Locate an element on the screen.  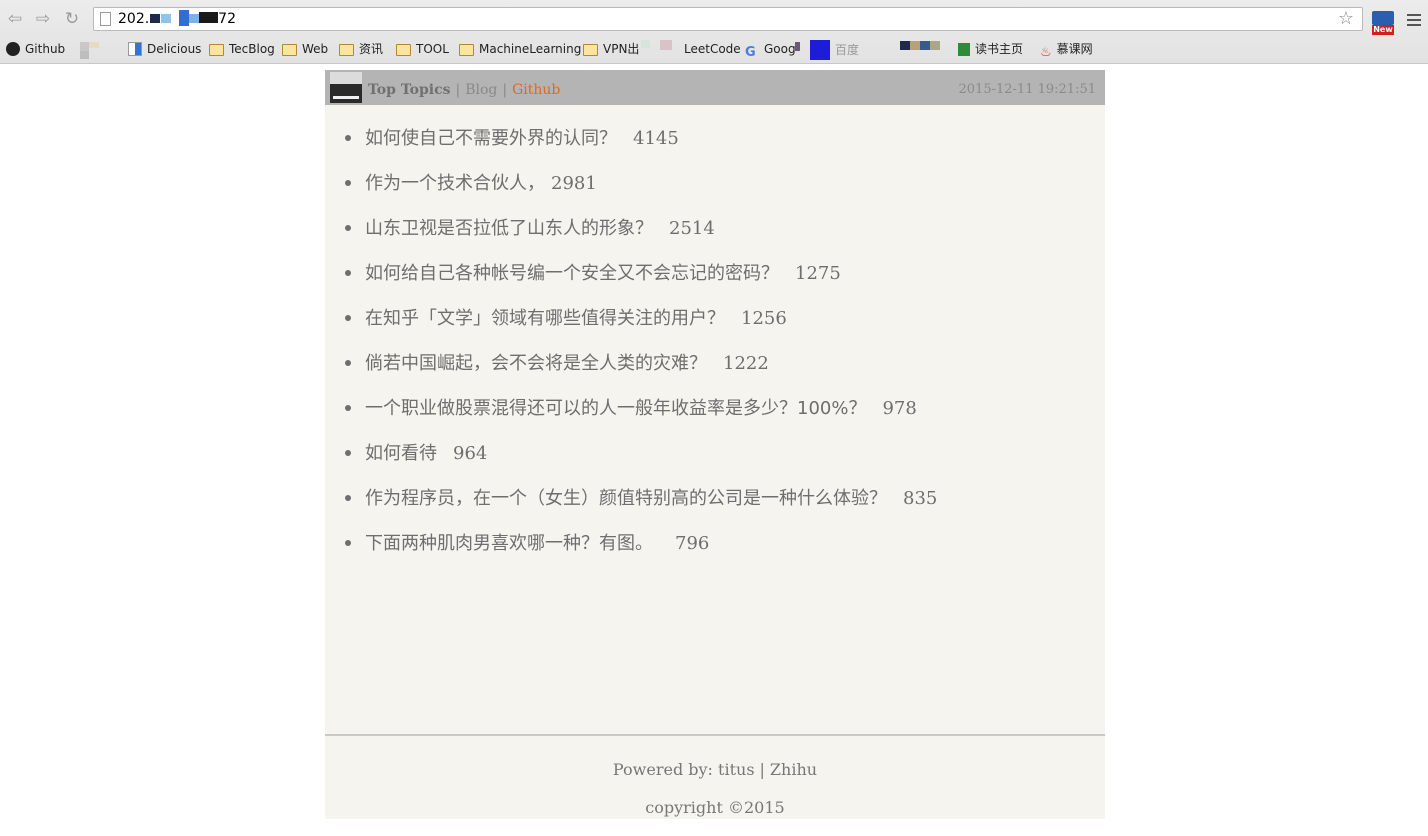
topic-count: 835 is located at coordinates (920, 498).